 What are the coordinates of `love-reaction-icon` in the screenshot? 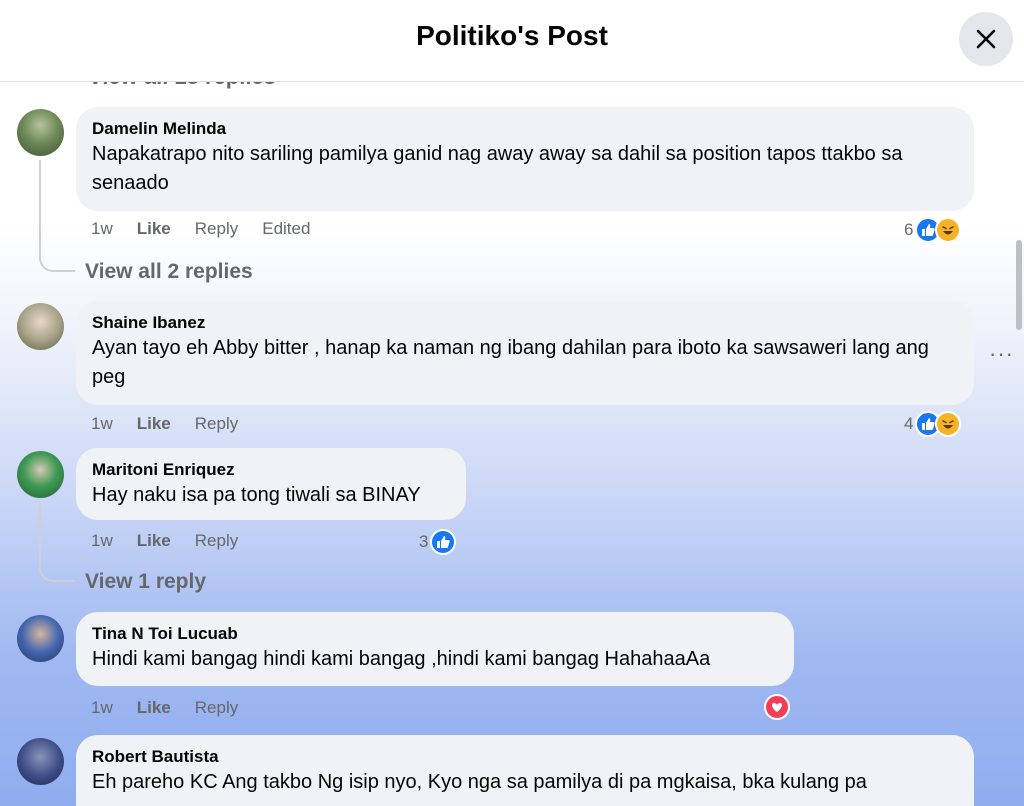 It's located at (777, 707).